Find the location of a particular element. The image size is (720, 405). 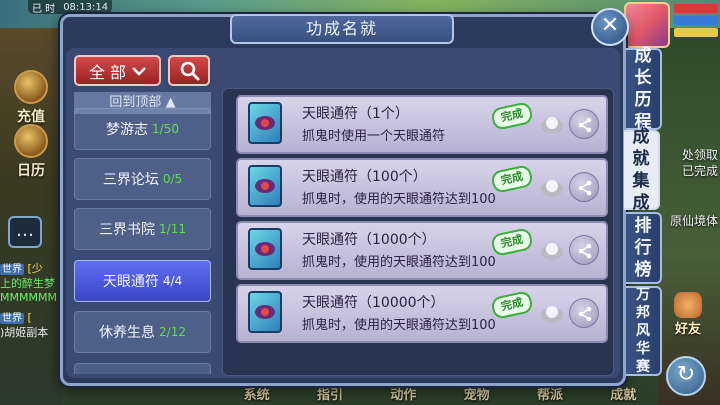

tab-wanbang-contest: 万邦风华赛 is located at coordinates (644, 331).